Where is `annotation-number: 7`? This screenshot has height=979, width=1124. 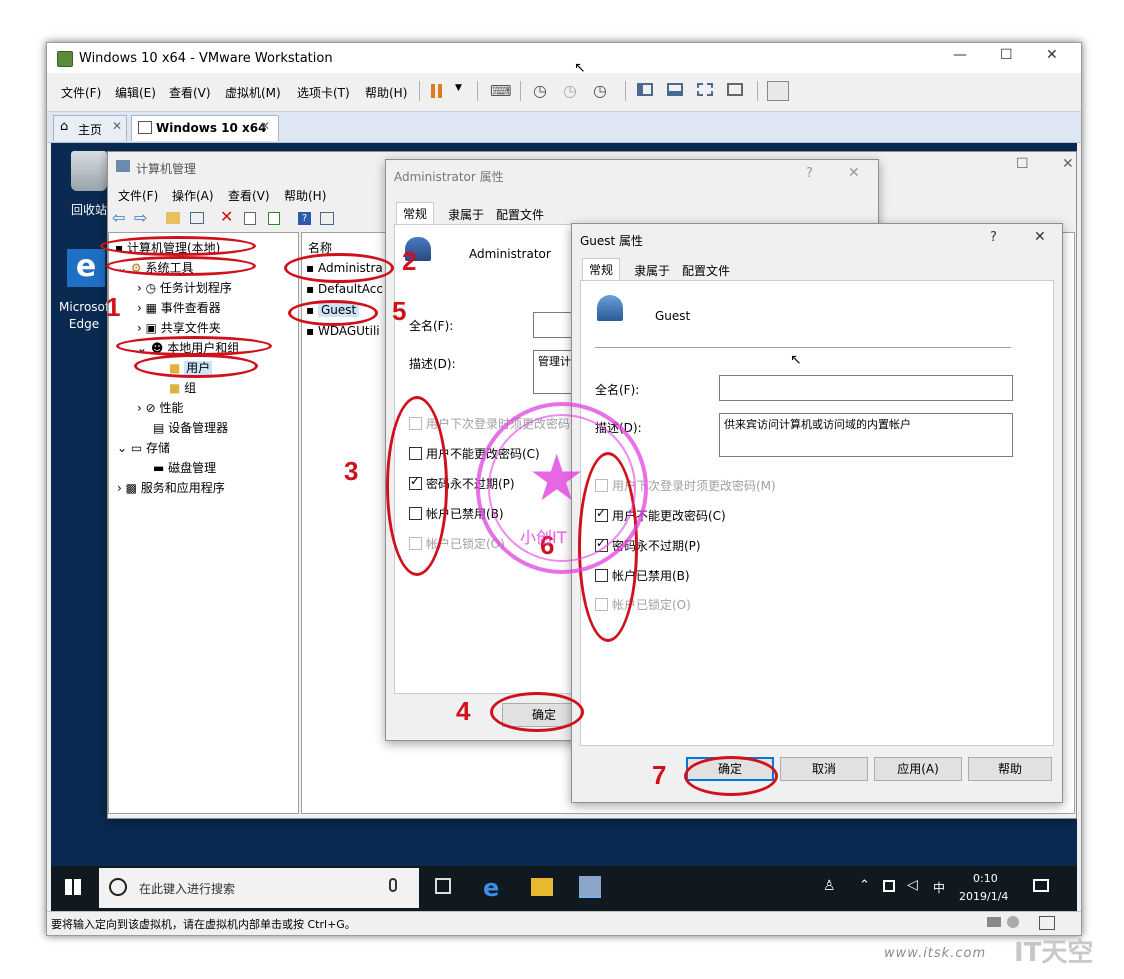
annotation-number: 7 is located at coordinates (659, 775).